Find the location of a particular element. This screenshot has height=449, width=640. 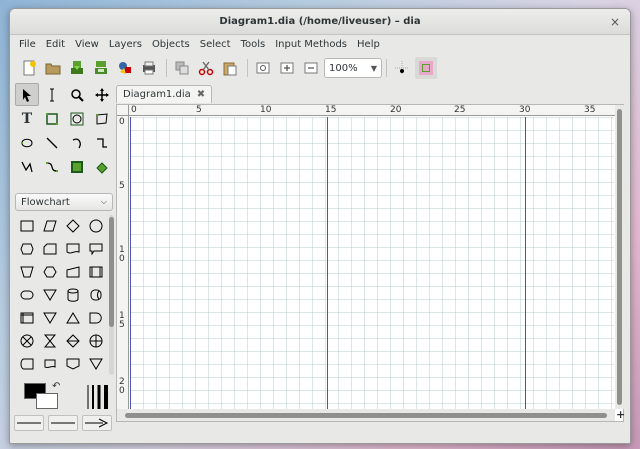

ruler-label: 35 is located at coordinates (590, 110).